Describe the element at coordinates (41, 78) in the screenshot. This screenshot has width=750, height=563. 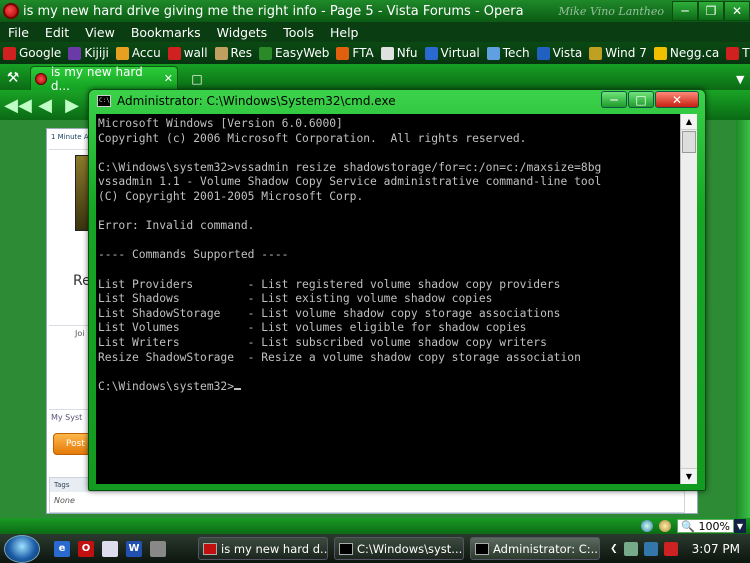
I see `opera-tab-icon` at that location.